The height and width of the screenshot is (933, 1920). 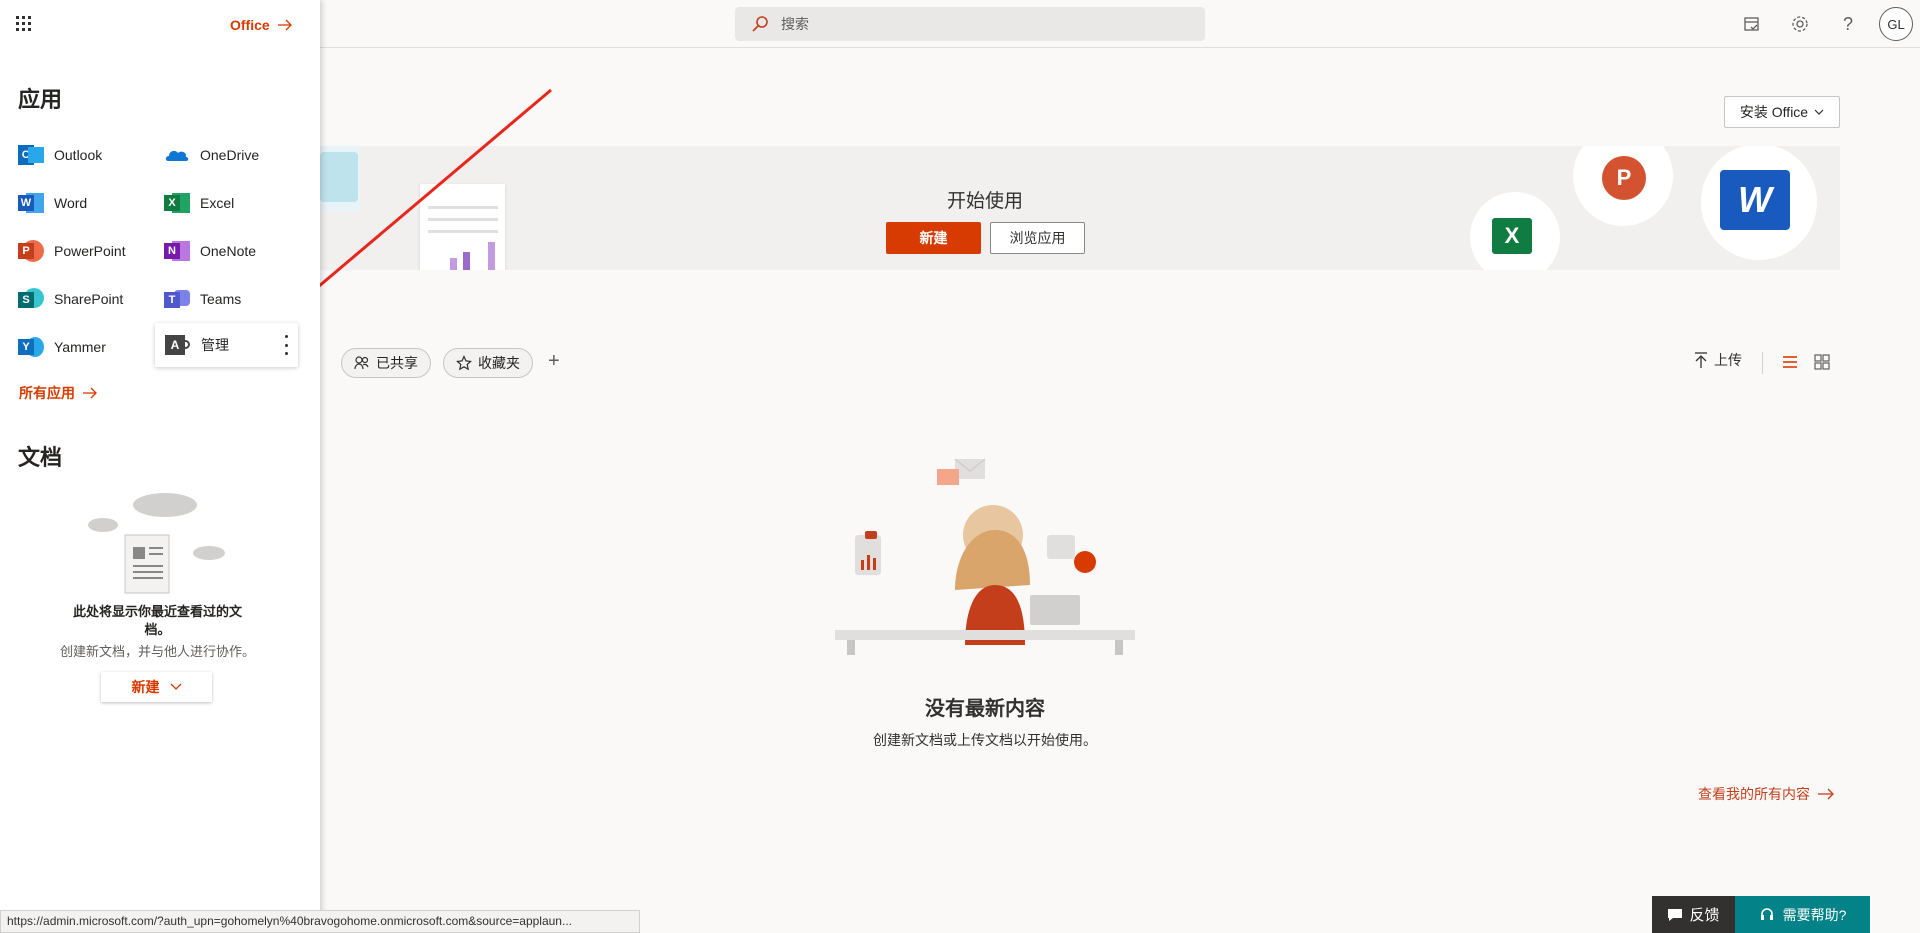 I want to click on app-sharepoint: S SharePoint, so click(x=70, y=299).